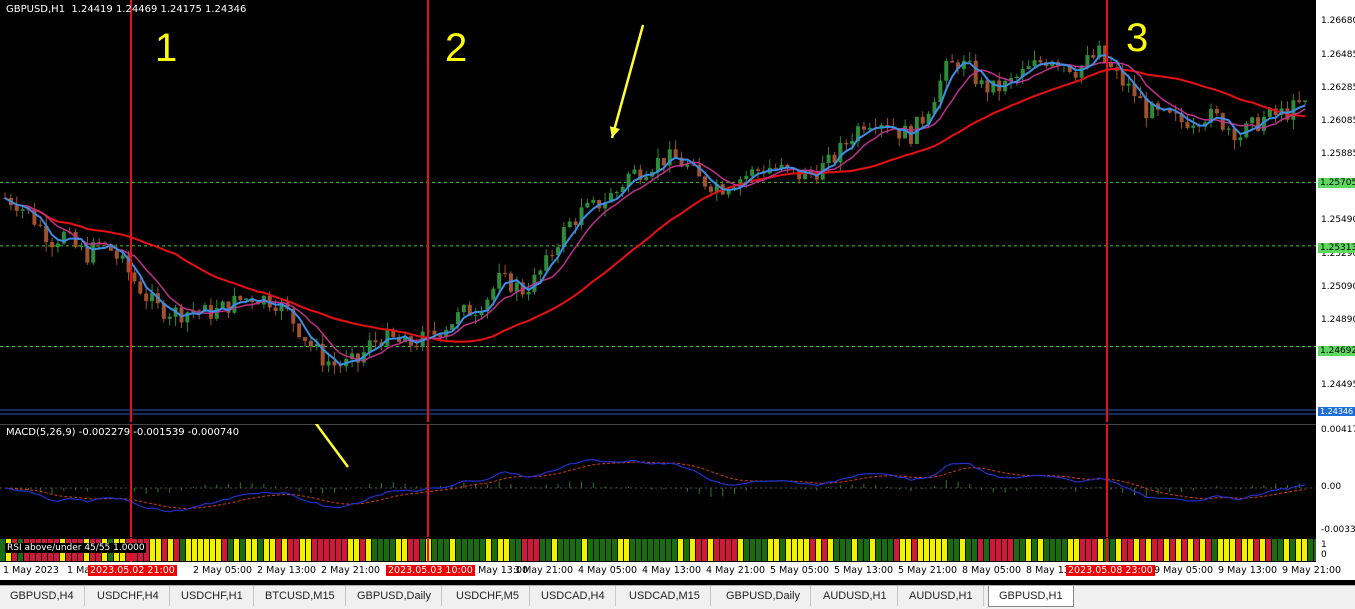 Image resolution: width=1355 pixels, height=609 pixels. What do you see at coordinates (658, 550) in the screenshot?
I see `rsi-panel` at bounding box center [658, 550].